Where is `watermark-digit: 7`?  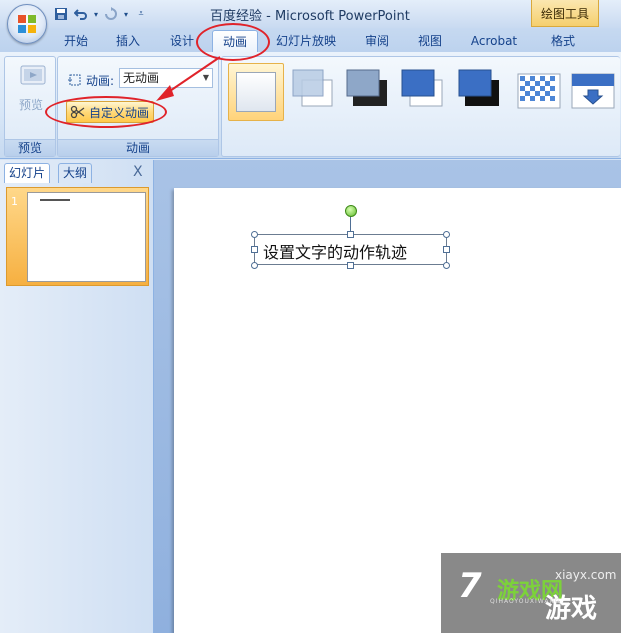
watermark-digit: 7 is located at coordinates (470, 586).